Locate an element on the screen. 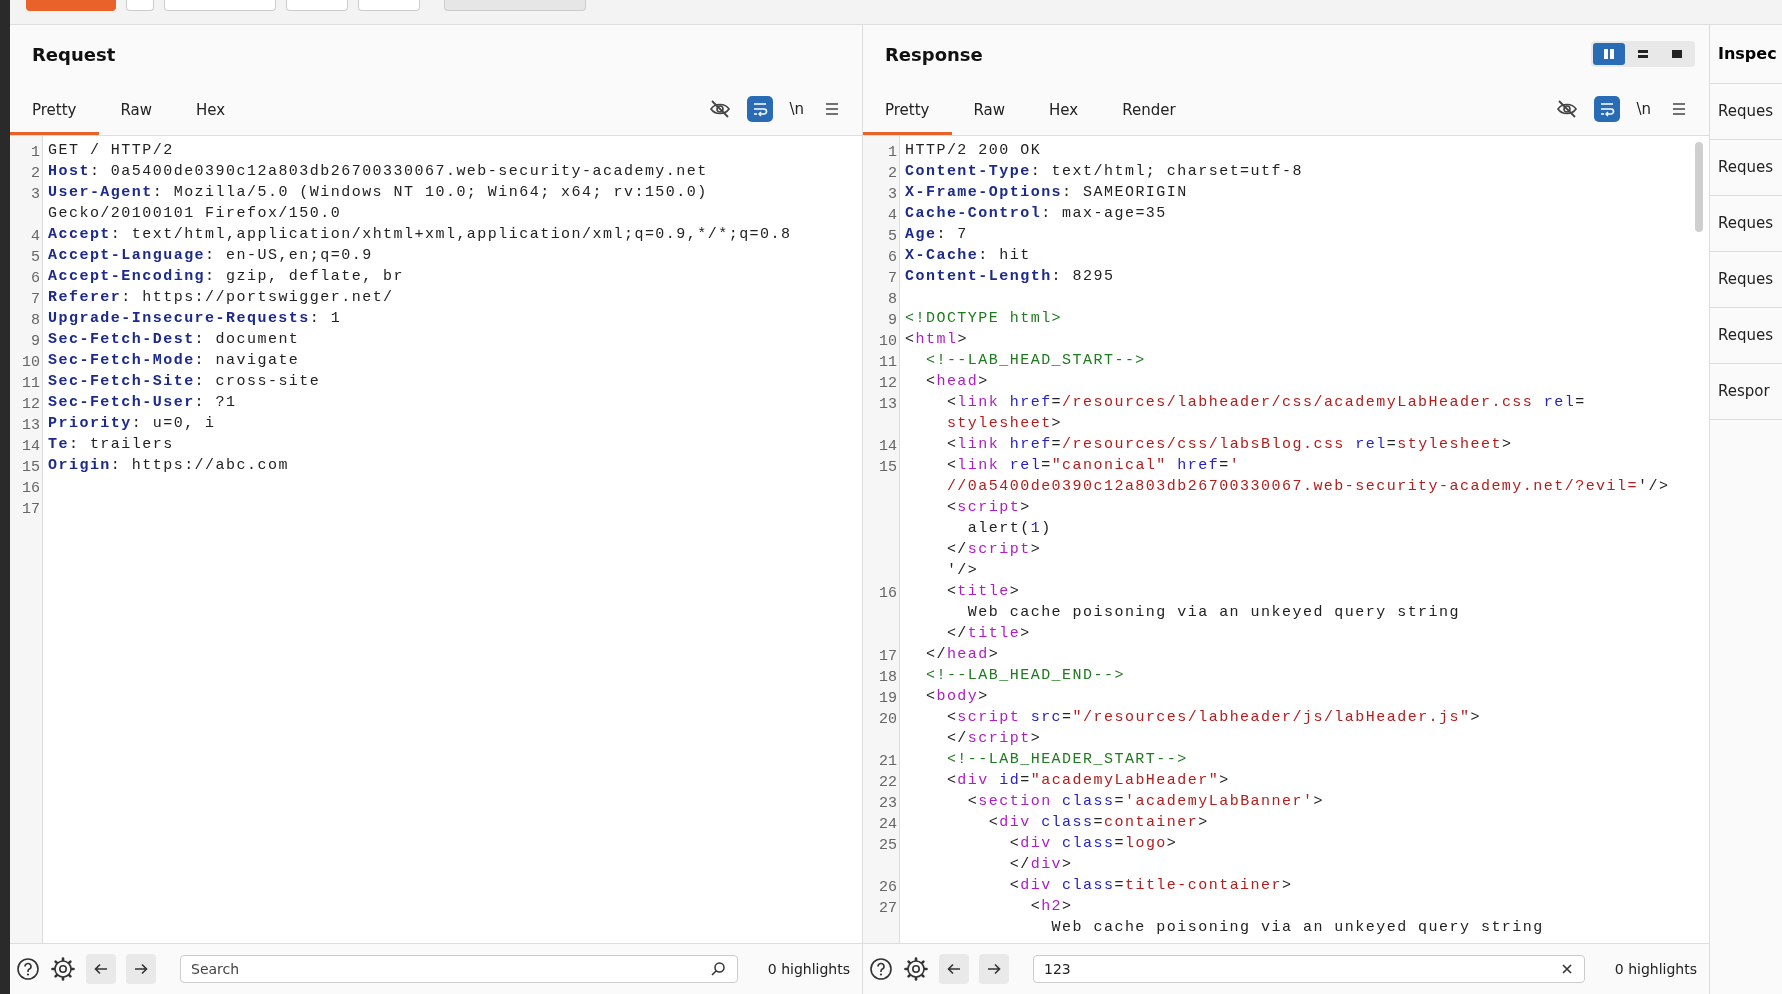 Image resolution: width=1782 pixels, height=994 pixels. layout-toggle is located at coordinates (1609, 54).